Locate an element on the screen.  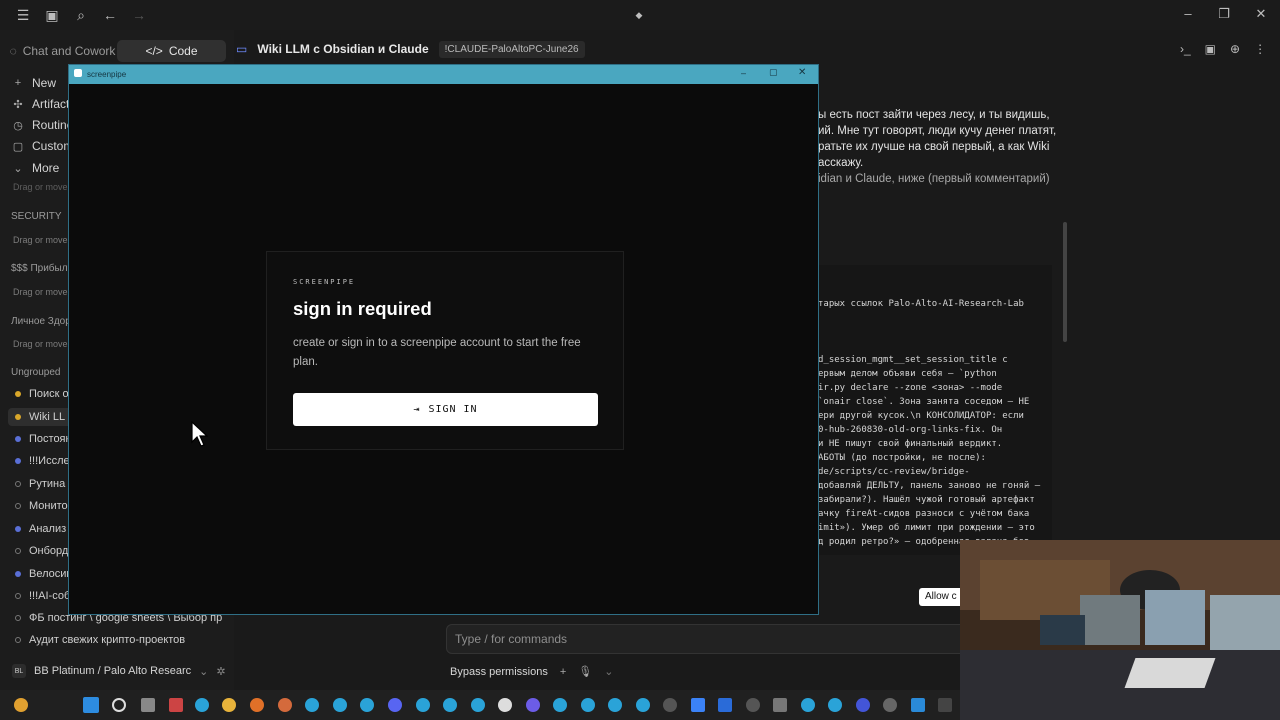
mode-chat-cowork: ◌ Chat and Cowork is located at coordinates (62, 51).